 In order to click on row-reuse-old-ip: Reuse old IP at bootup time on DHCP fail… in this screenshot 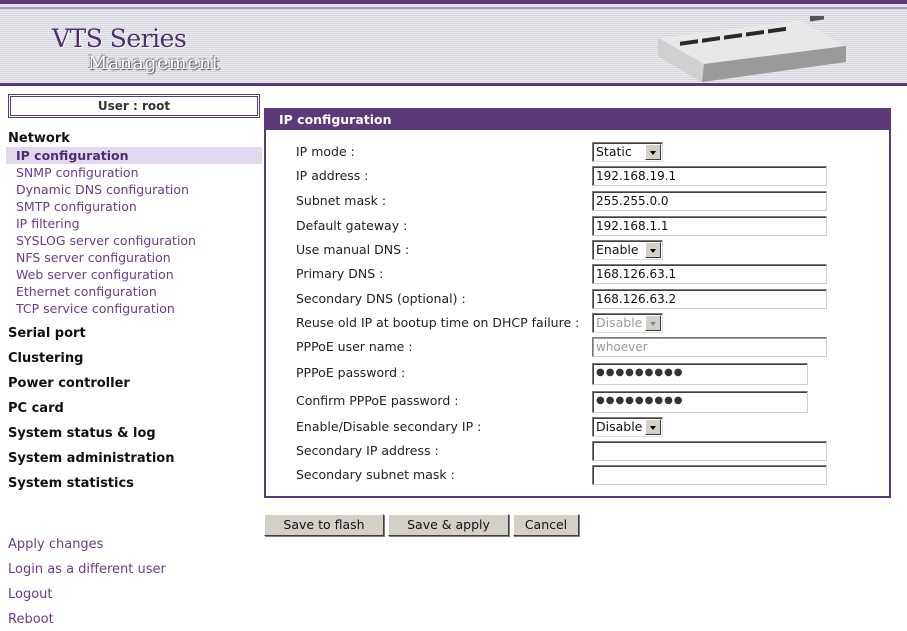, I will do `click(576, 323)`.